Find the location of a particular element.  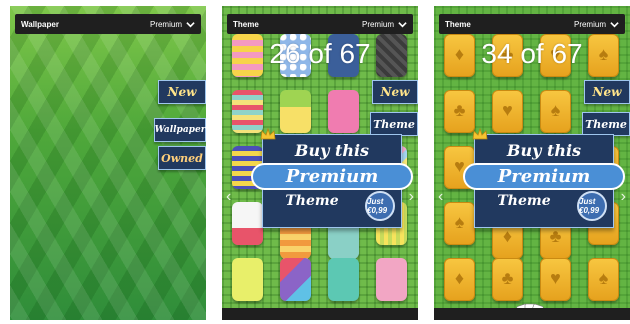

page-counter: 34 of 67 is located at coordinates (532, 53).